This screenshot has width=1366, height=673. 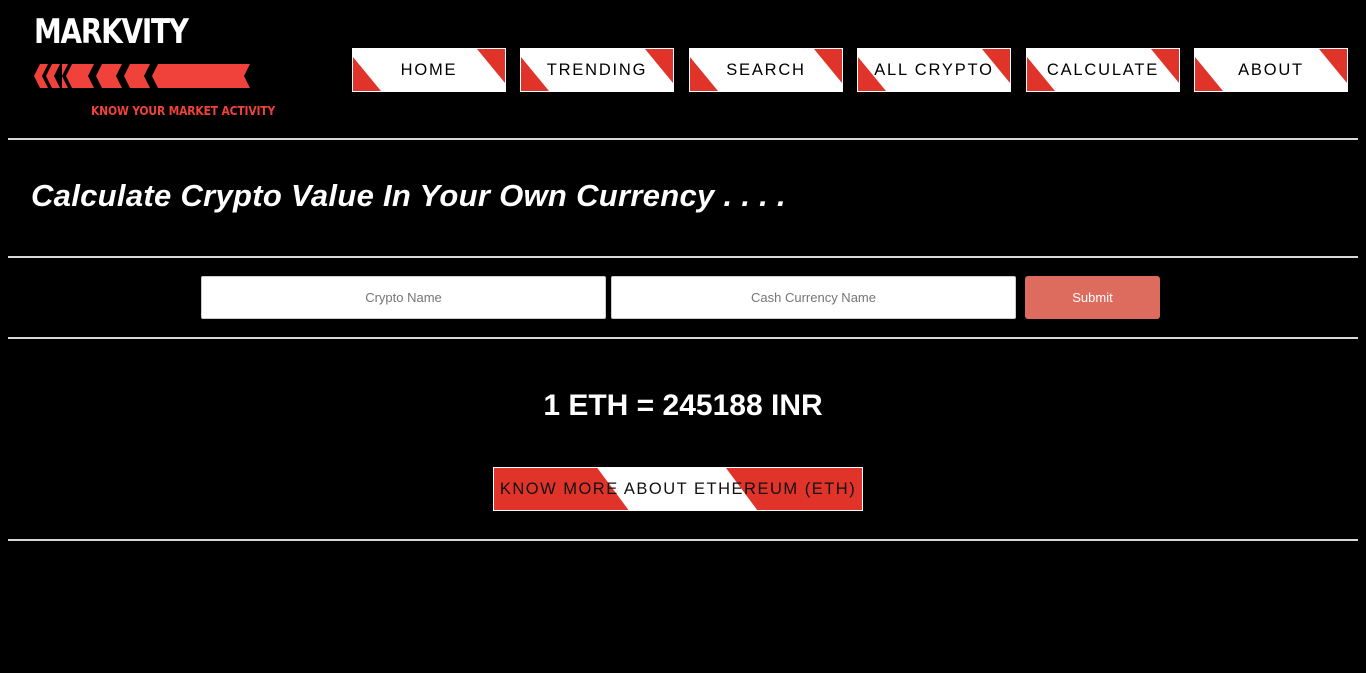 What do you see at coordinates (1092, 297) in the screenshot?
I see `submit-button: Submit` at bounding box center [1092, 297].